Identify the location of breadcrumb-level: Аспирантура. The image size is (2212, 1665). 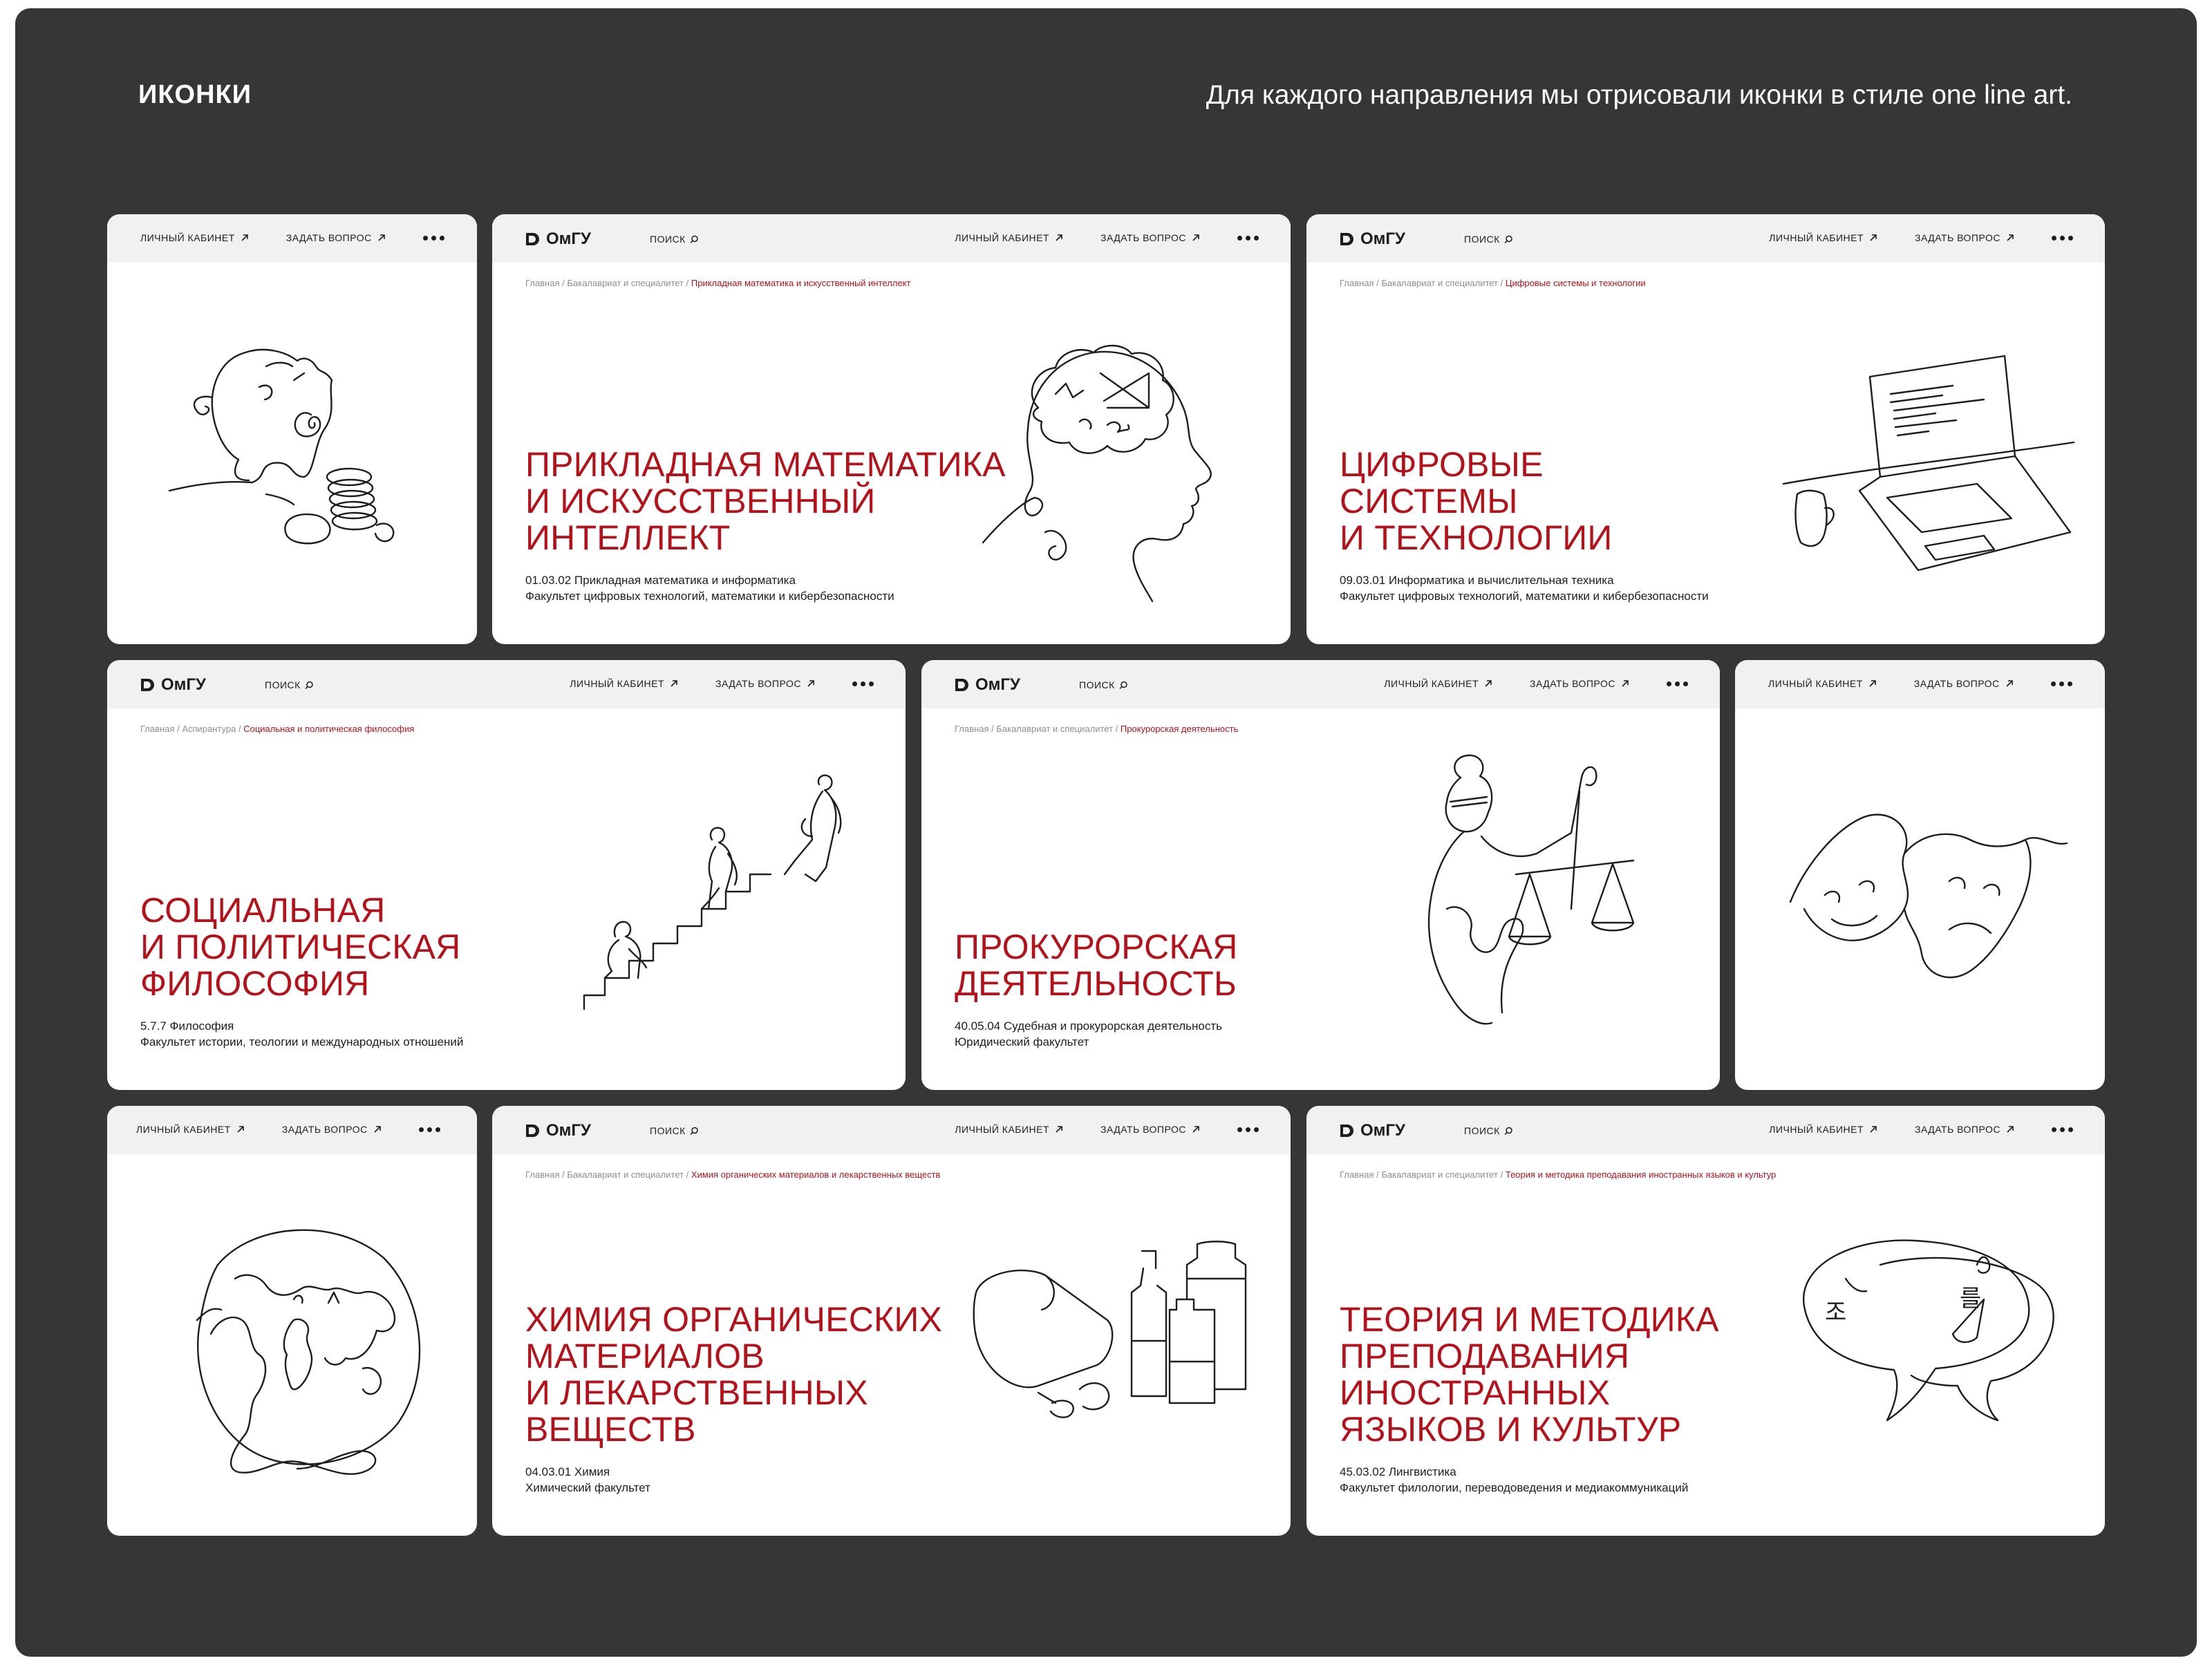
(209, 729).